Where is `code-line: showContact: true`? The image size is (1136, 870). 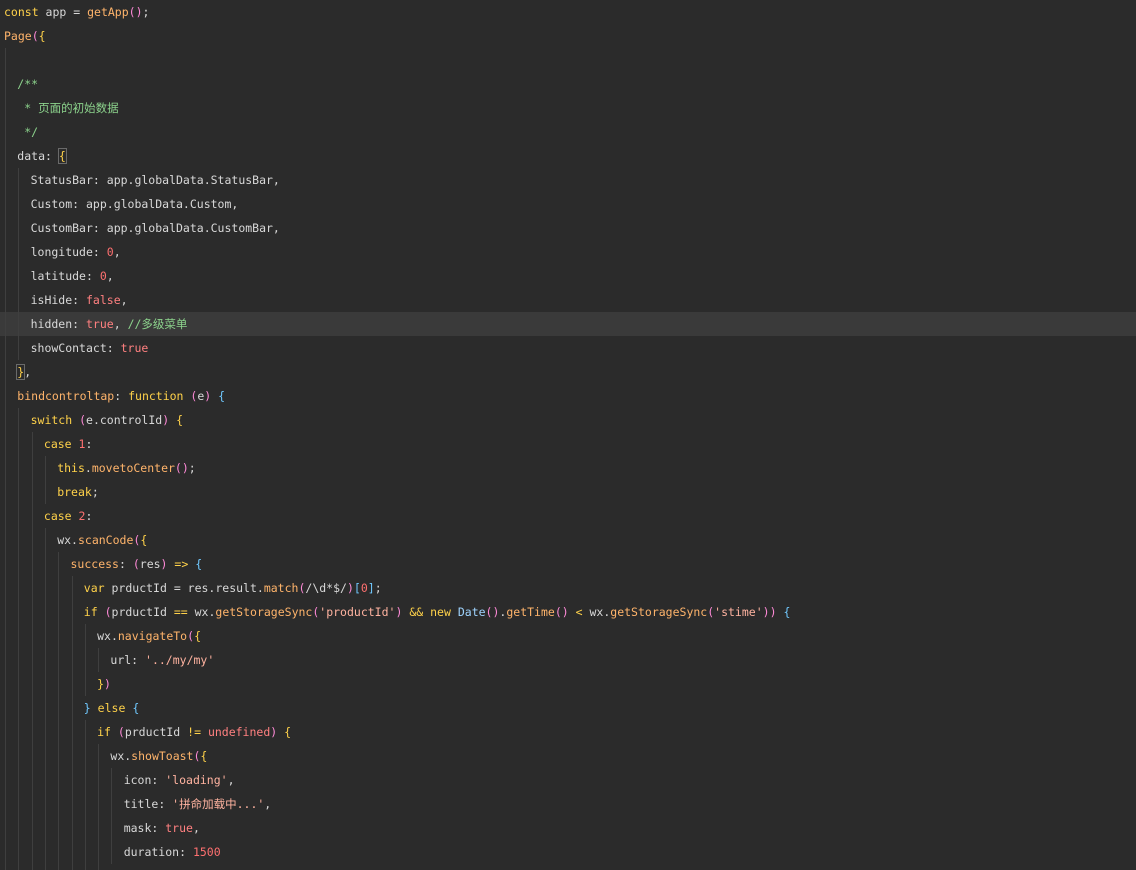 code-line: showContact: true is located at coordinates (568, 348).